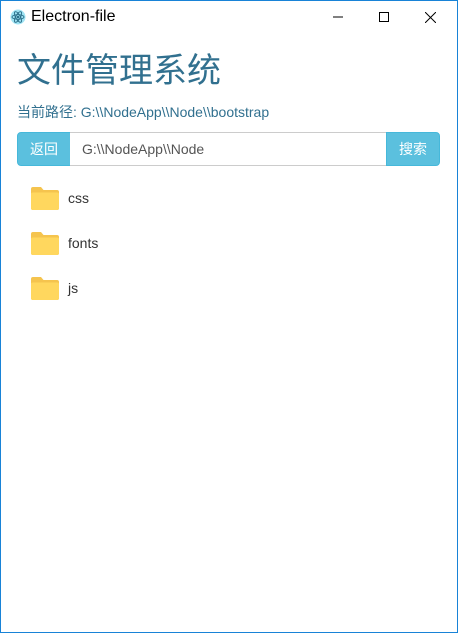 Image resolution: width=458 pixels, height=633 pixels. Describe the element at coordinates (18, 17) in the screenshot. I see `electron-app-icon` at that location.